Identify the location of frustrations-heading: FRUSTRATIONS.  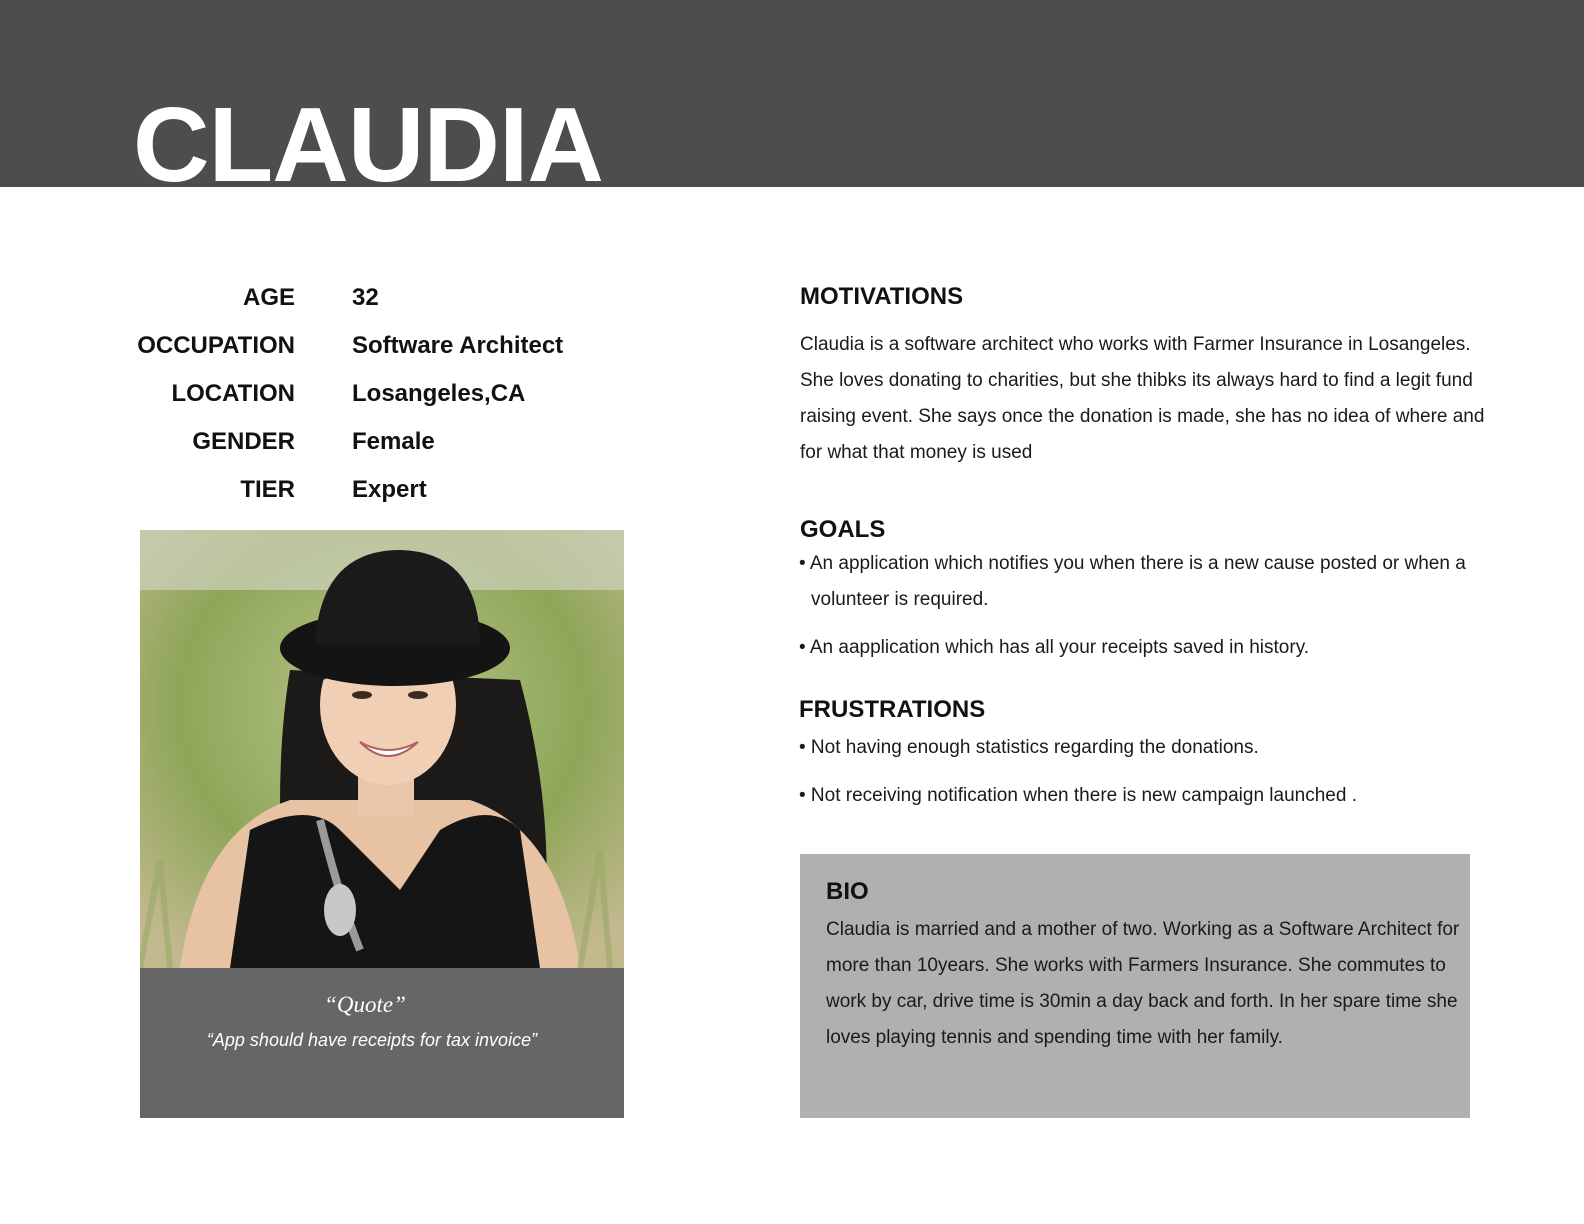
(892, 709).